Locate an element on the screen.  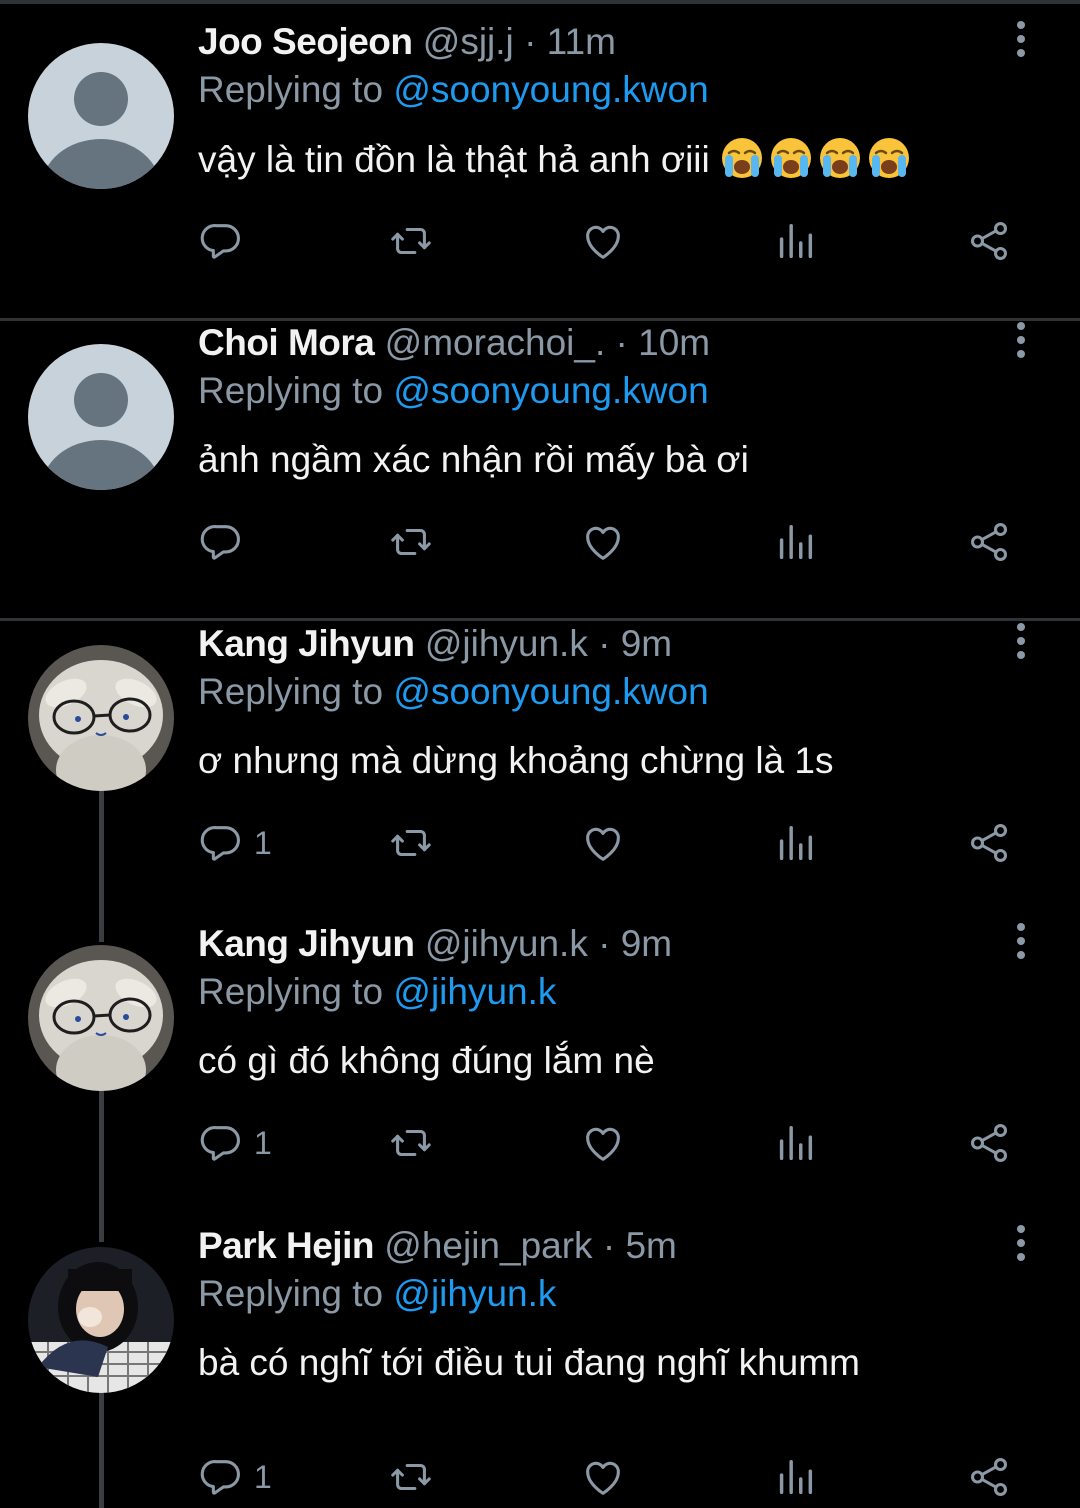
tweet-text: bà có nghĩ tới điều tui đang nghĩ khumm is located at coordinates (529, 1363).